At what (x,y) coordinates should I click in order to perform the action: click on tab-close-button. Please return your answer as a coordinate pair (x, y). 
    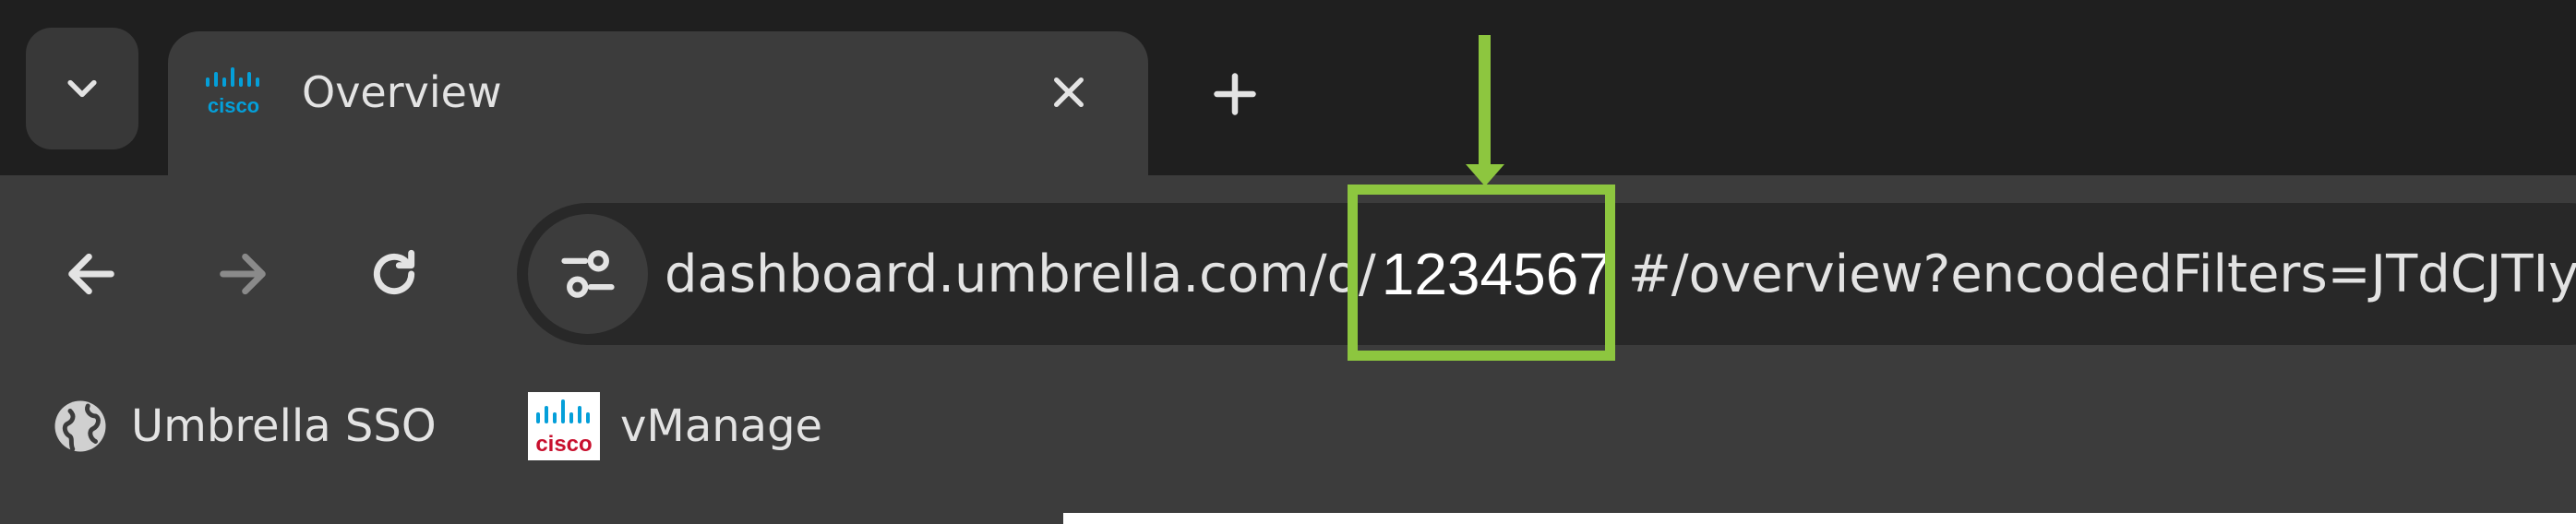
    Looking at the image, I should click on (1069, 93).